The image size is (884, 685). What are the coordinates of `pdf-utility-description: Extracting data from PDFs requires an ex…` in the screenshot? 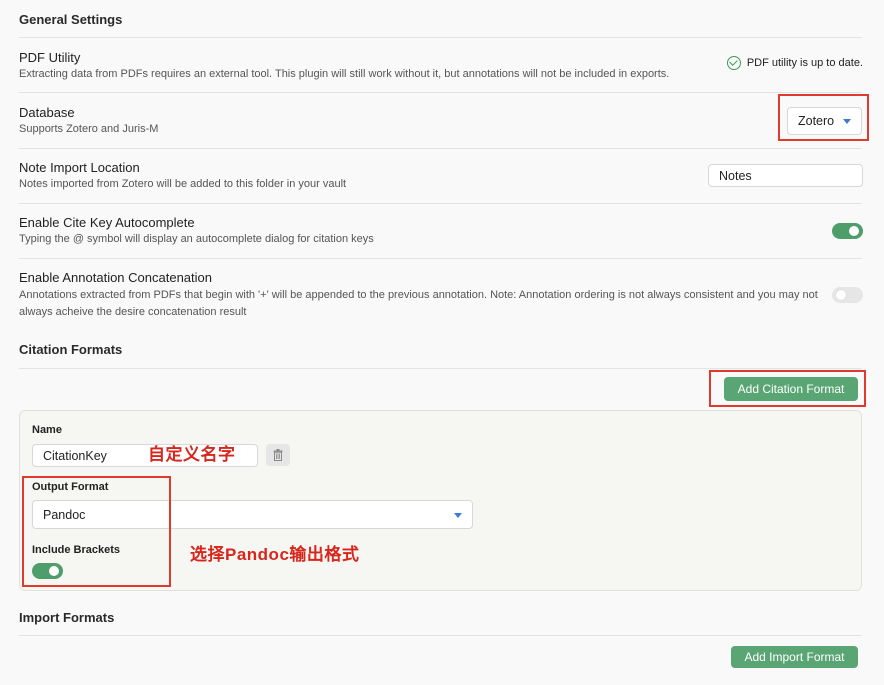 It's located at (344, 74).